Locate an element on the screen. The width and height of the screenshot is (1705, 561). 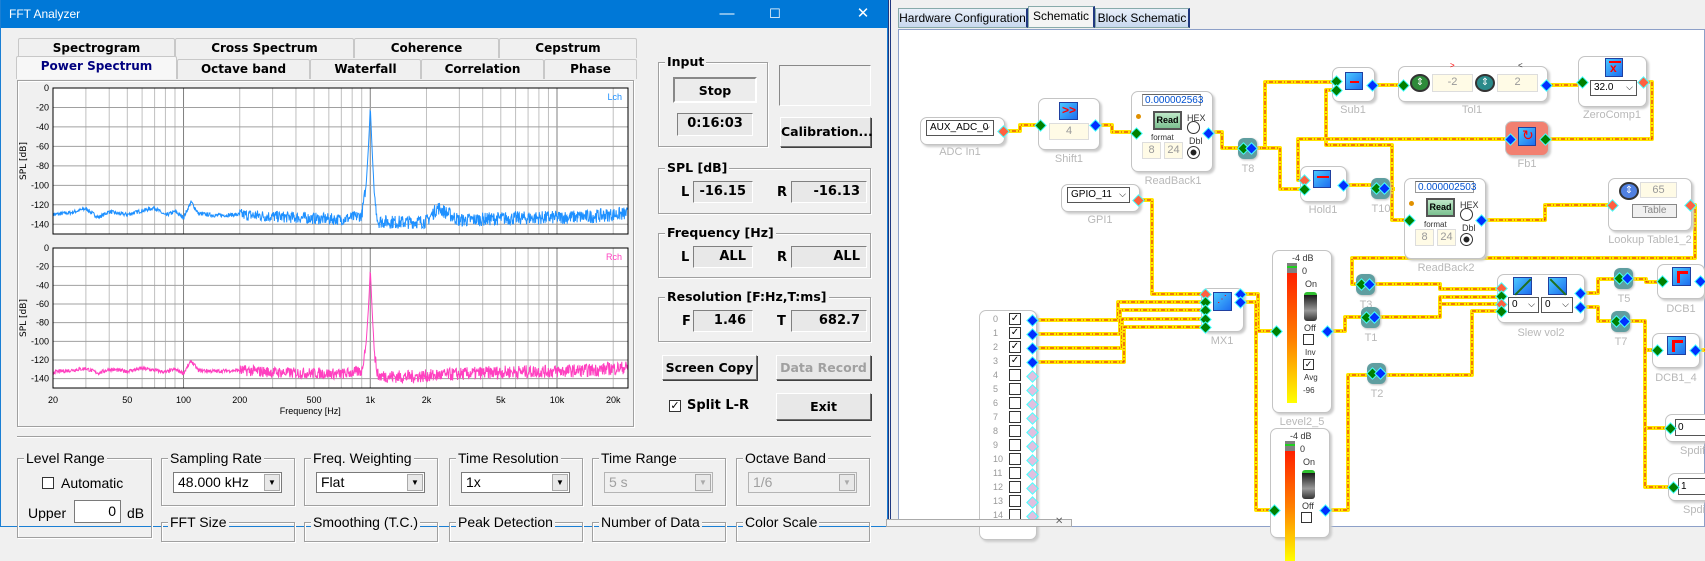
channel-number: 0 is located at coordinates (995, 319).